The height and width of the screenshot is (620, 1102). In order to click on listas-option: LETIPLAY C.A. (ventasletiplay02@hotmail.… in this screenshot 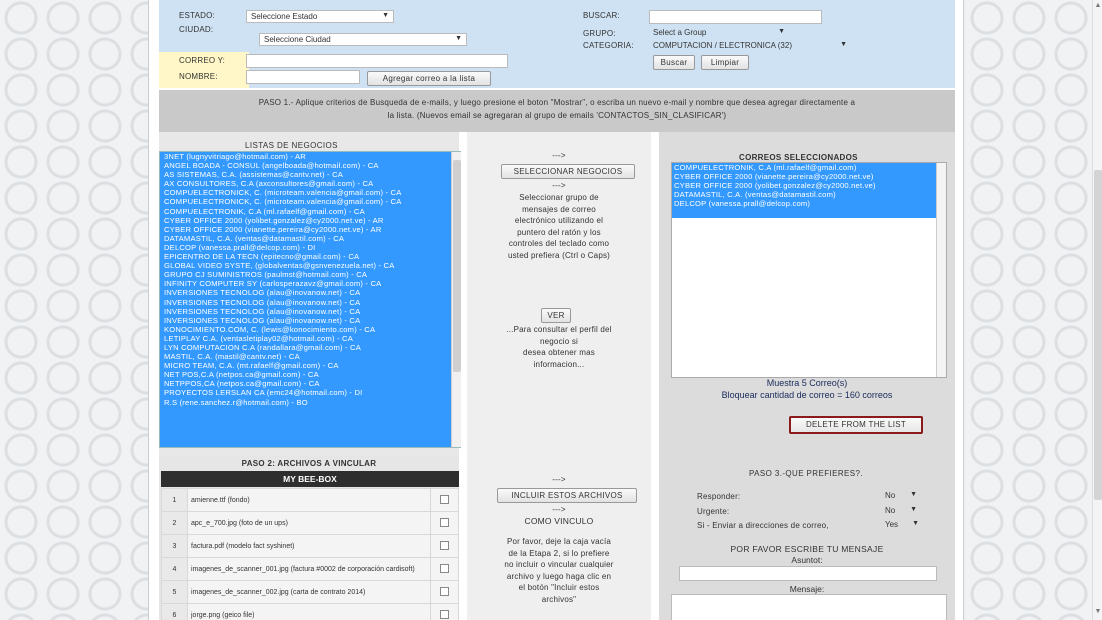, I will do `click(311, 338)`.